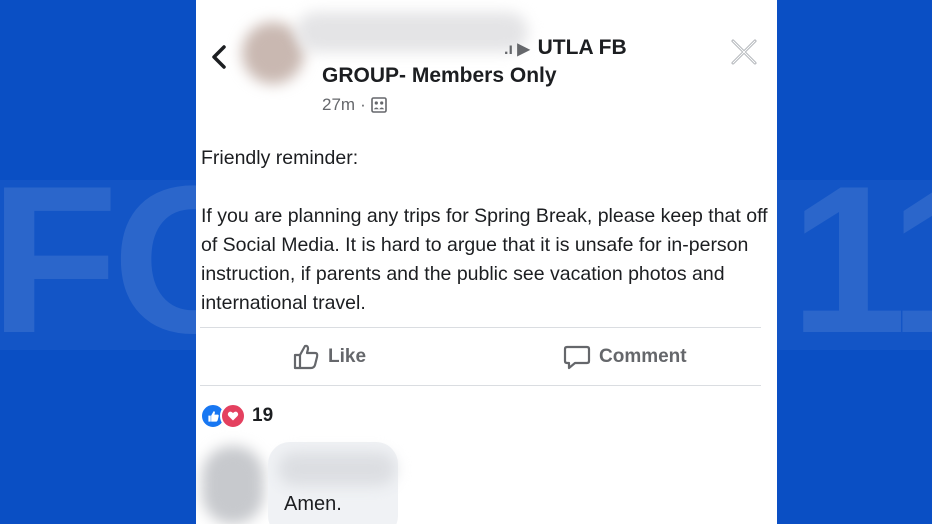 The image size is (932, 524). What do you see at coordinates (263, 415) in the screenshot?
I see `reaction-count: 19` at bounding box center [263, 415].